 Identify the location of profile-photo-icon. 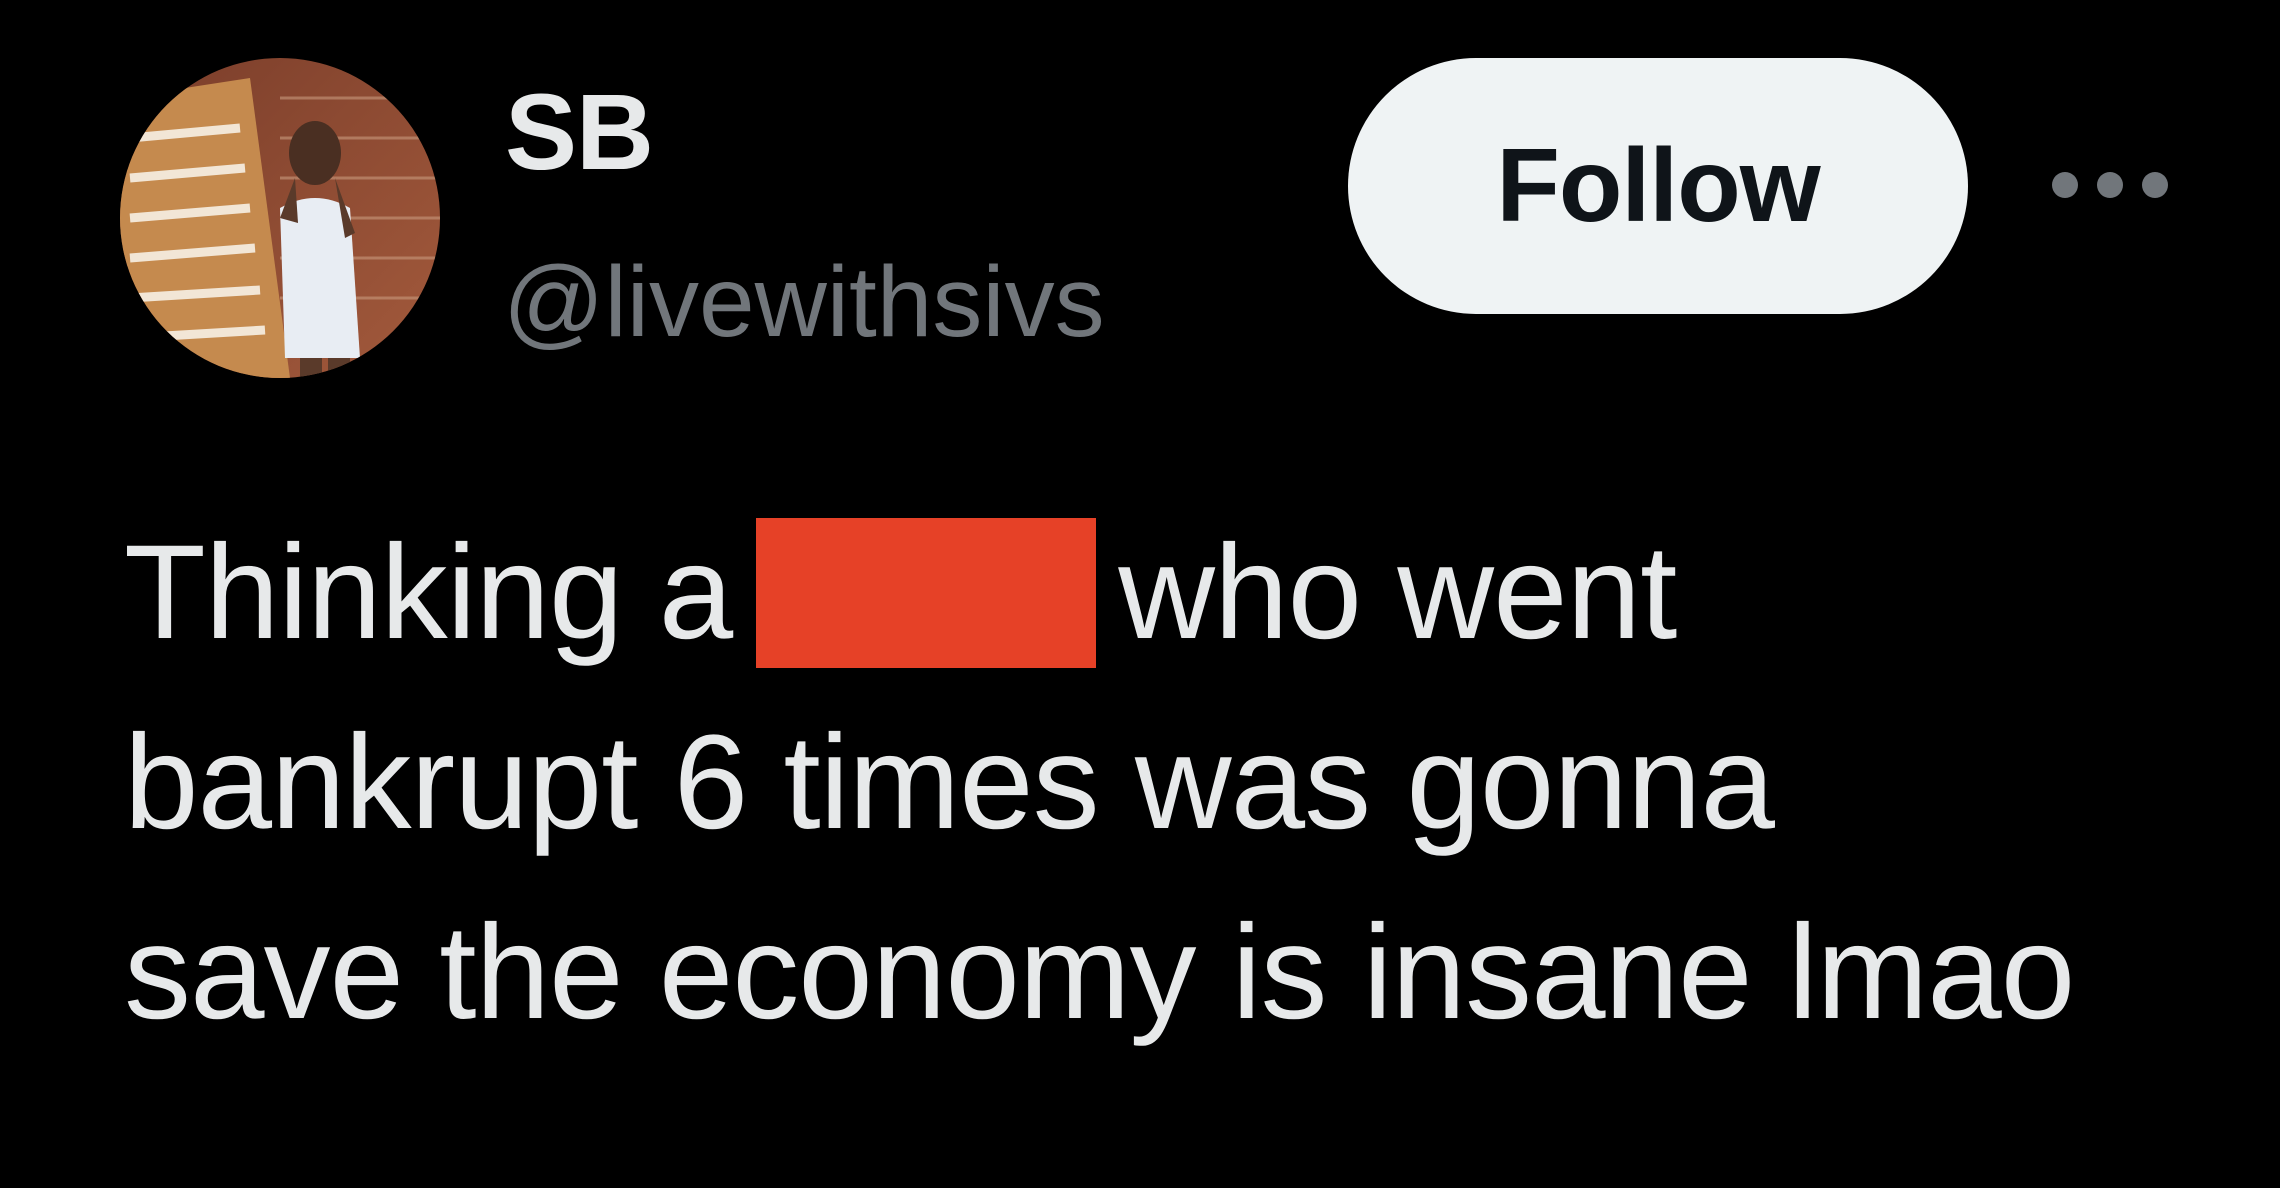
(280, 218).